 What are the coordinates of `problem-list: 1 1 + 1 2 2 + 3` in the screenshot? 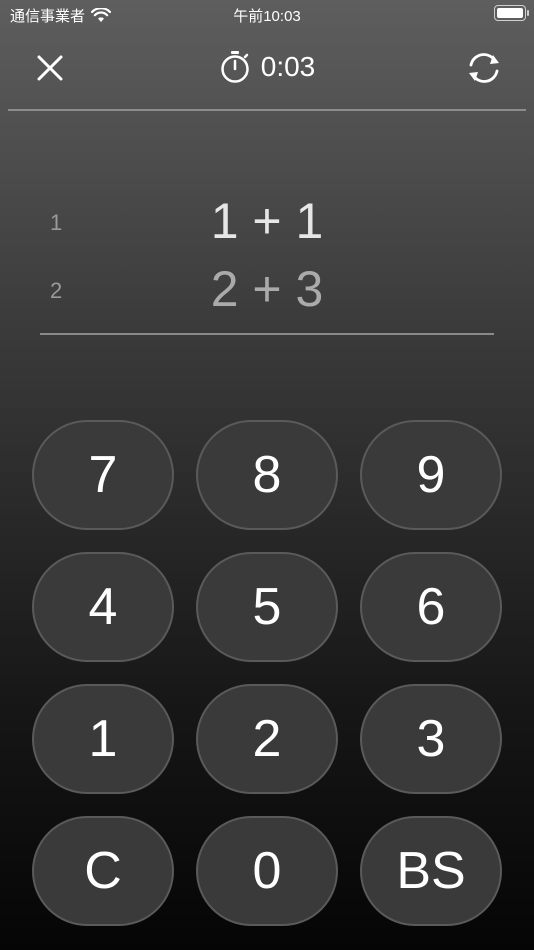 It's located at (267, 258).